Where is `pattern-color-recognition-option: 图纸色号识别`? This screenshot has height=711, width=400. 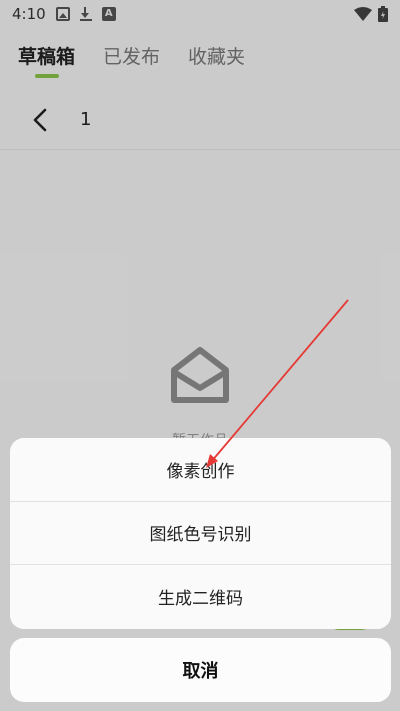
pattern-color-recognition-option: 图纸色号识别 is located at coordinates (200, 533).